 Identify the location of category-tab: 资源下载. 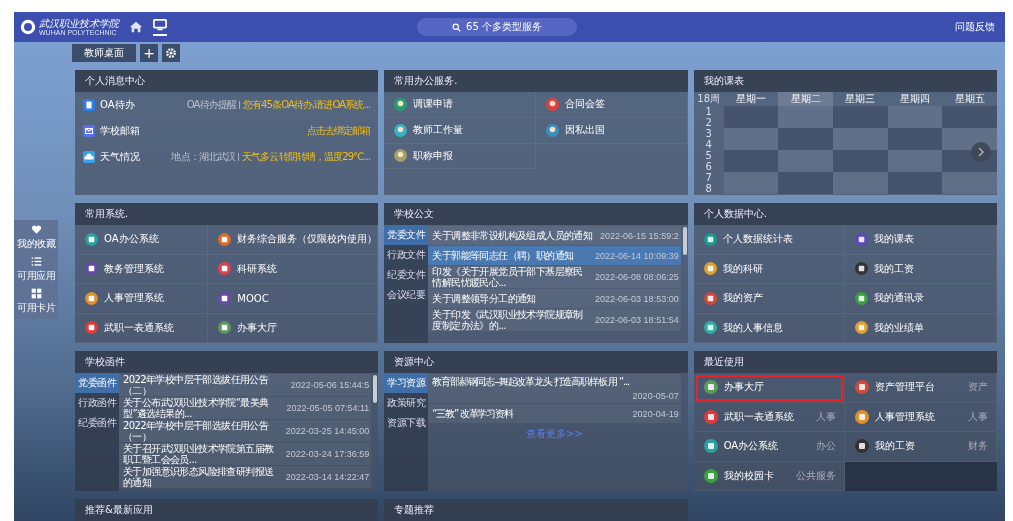
(406, 423).